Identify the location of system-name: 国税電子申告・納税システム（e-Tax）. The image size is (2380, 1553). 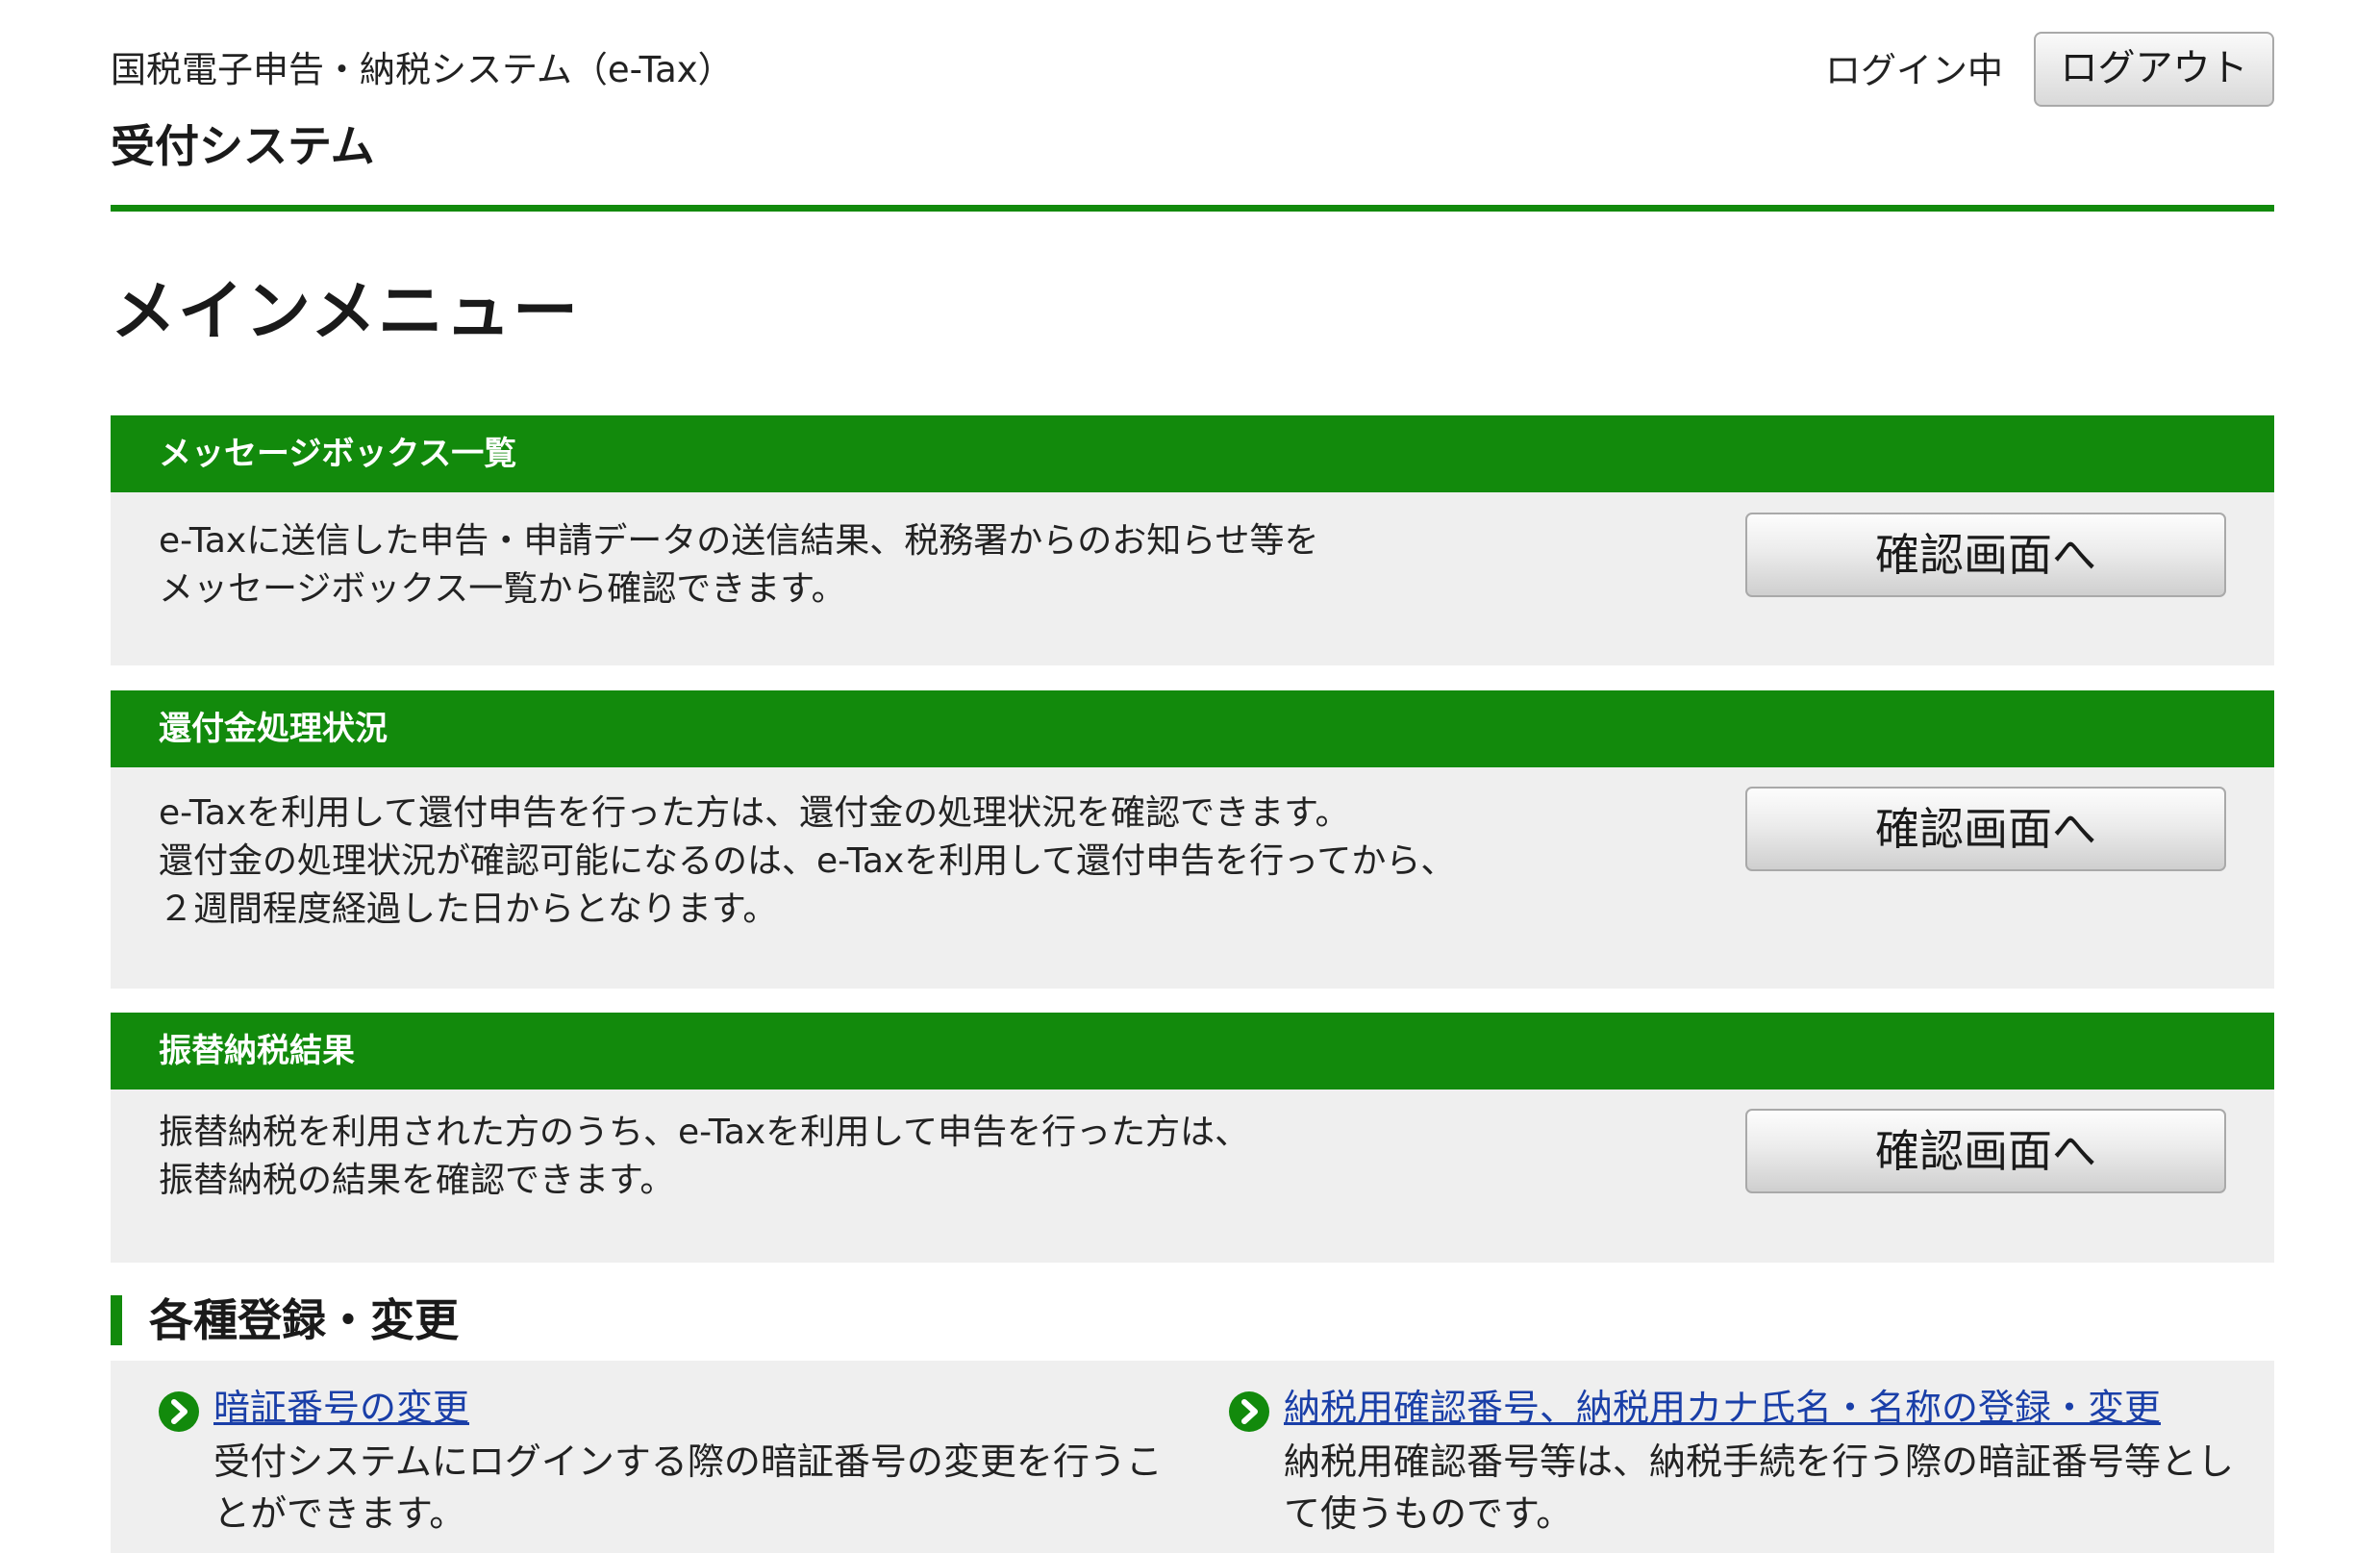
(422, 69).